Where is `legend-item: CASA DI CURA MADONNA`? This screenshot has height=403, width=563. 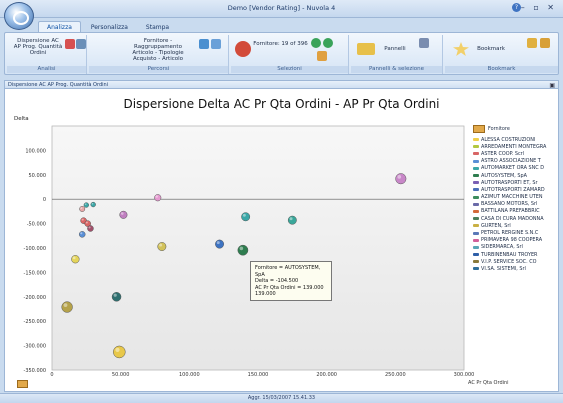
legend-item: CASA DI CURA MADONNA is located at coordinates (516, 218).